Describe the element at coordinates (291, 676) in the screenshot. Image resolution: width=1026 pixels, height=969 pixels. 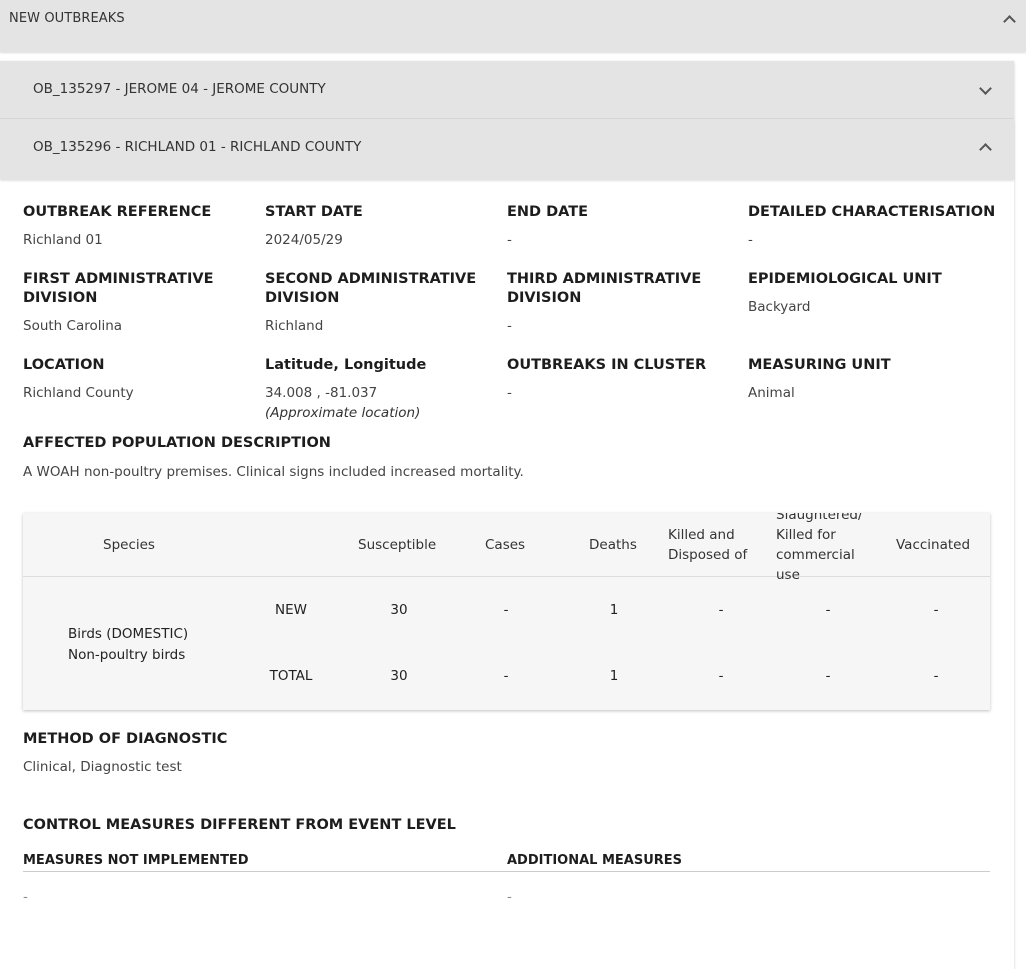
I see `row-label-total: TOTAL` at that location.